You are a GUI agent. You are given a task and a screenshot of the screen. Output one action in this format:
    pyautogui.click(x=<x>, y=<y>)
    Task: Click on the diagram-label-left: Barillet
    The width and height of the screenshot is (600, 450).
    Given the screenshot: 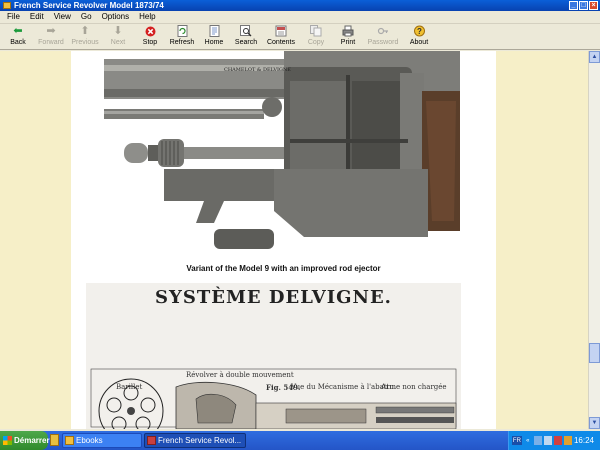 What is the action you would take?
    pyautogui.click(x=129, y=387)
    